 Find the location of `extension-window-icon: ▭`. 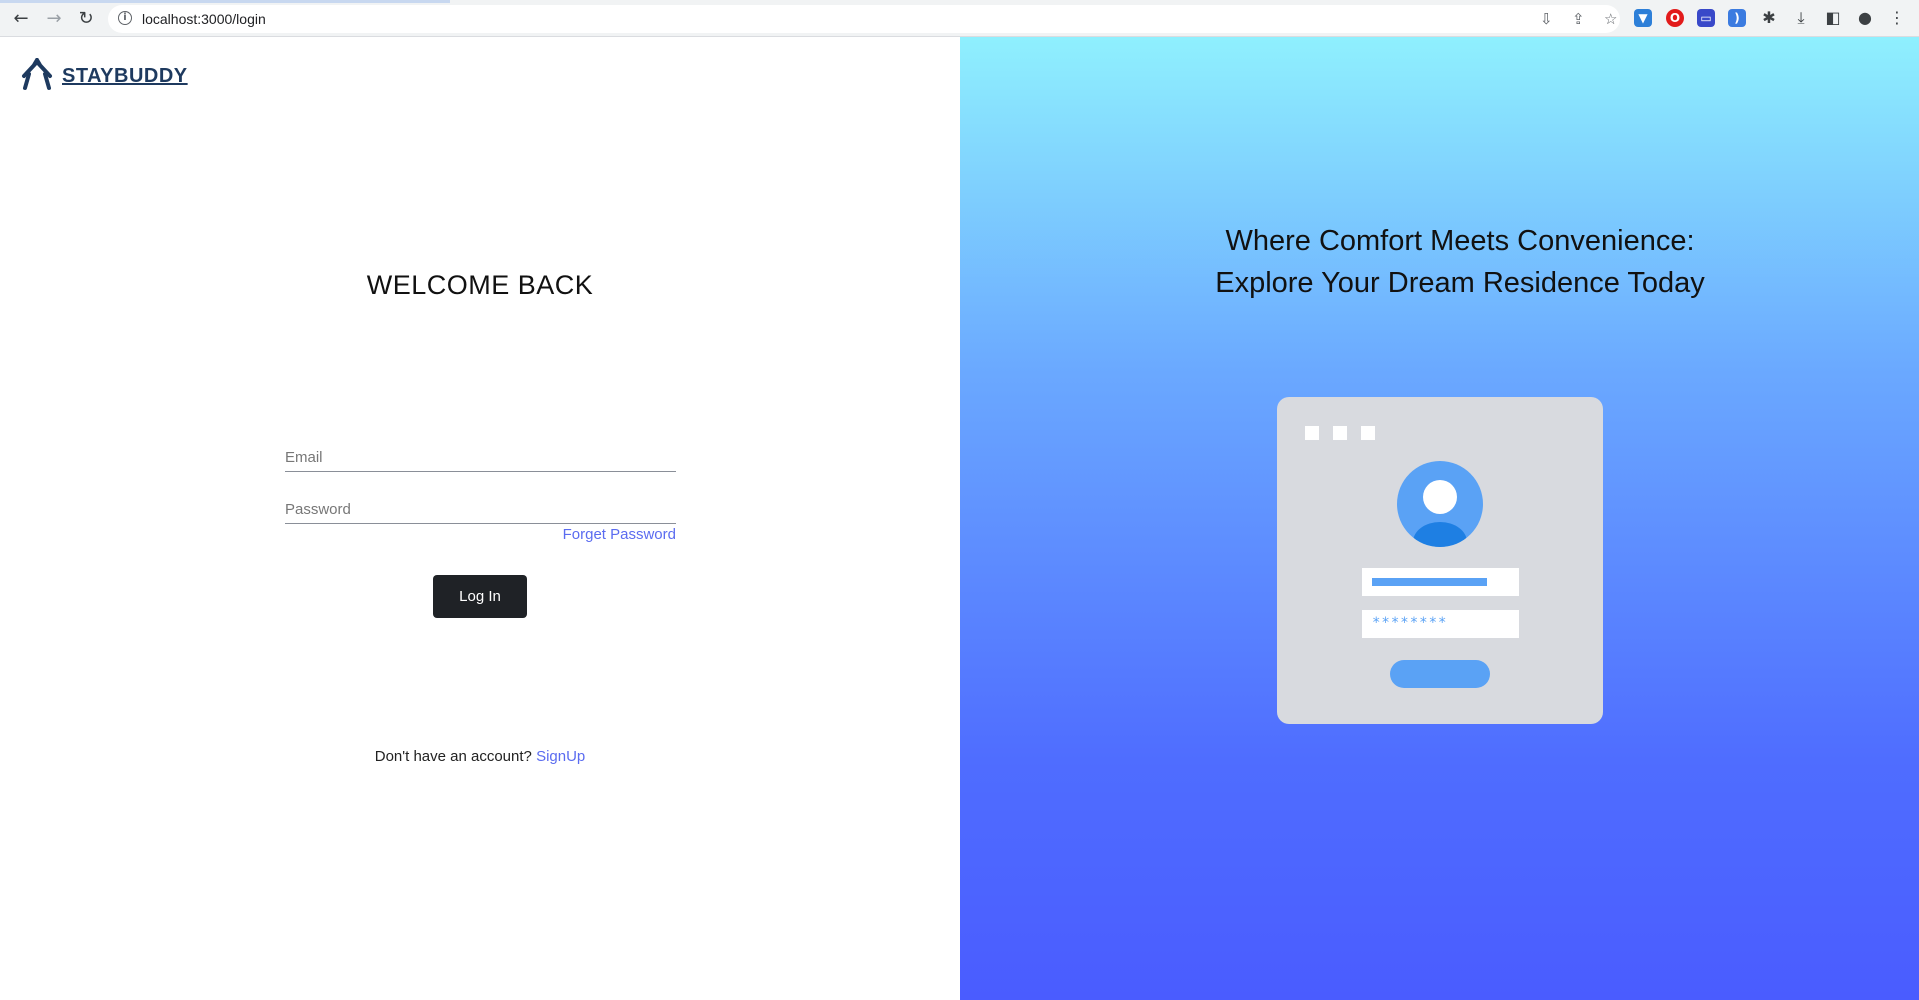

extension-window-icon: ▭ is located at coordinates (1706, 18).